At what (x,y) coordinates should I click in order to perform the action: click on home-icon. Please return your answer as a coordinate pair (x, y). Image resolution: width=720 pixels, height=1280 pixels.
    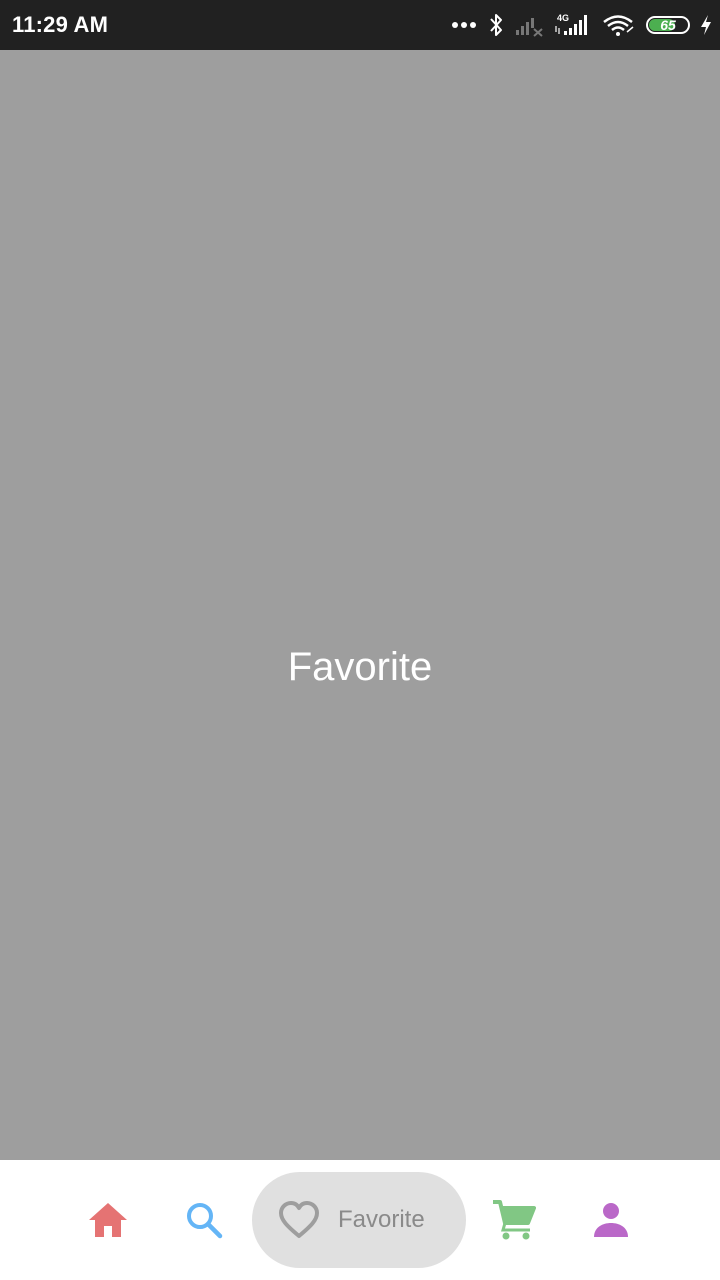
    Looking at the image, I should click on (108, 1220).